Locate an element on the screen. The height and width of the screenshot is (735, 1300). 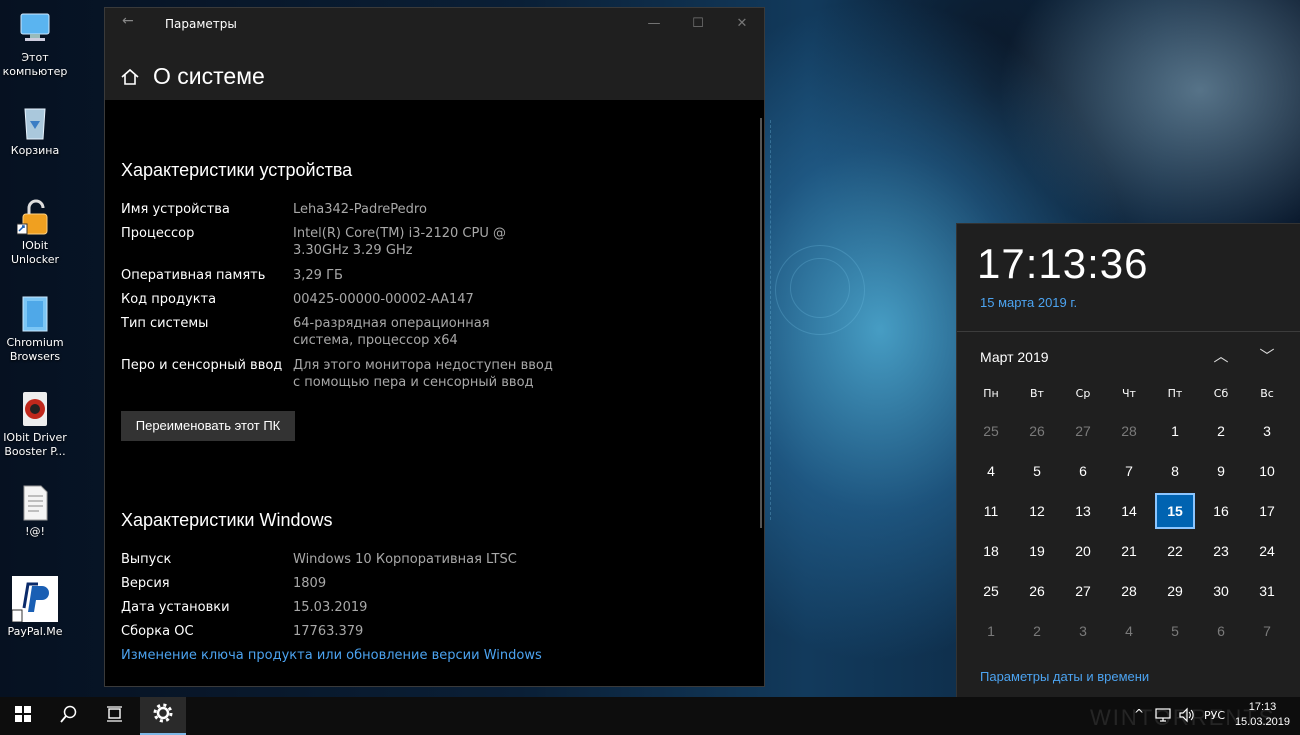
calendar-day-today: 15 is located at coordinates (1175, 511).